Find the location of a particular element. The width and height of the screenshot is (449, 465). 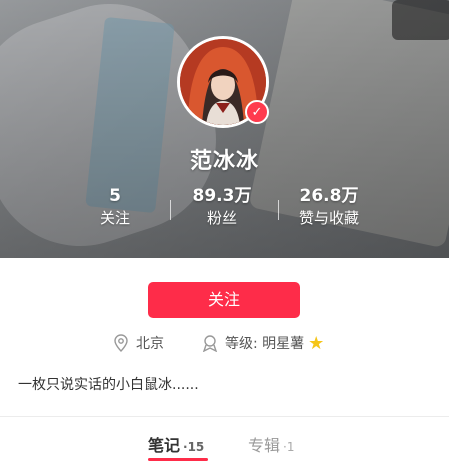

stat-label: 粉丝 is located at coordinates (221, 218).